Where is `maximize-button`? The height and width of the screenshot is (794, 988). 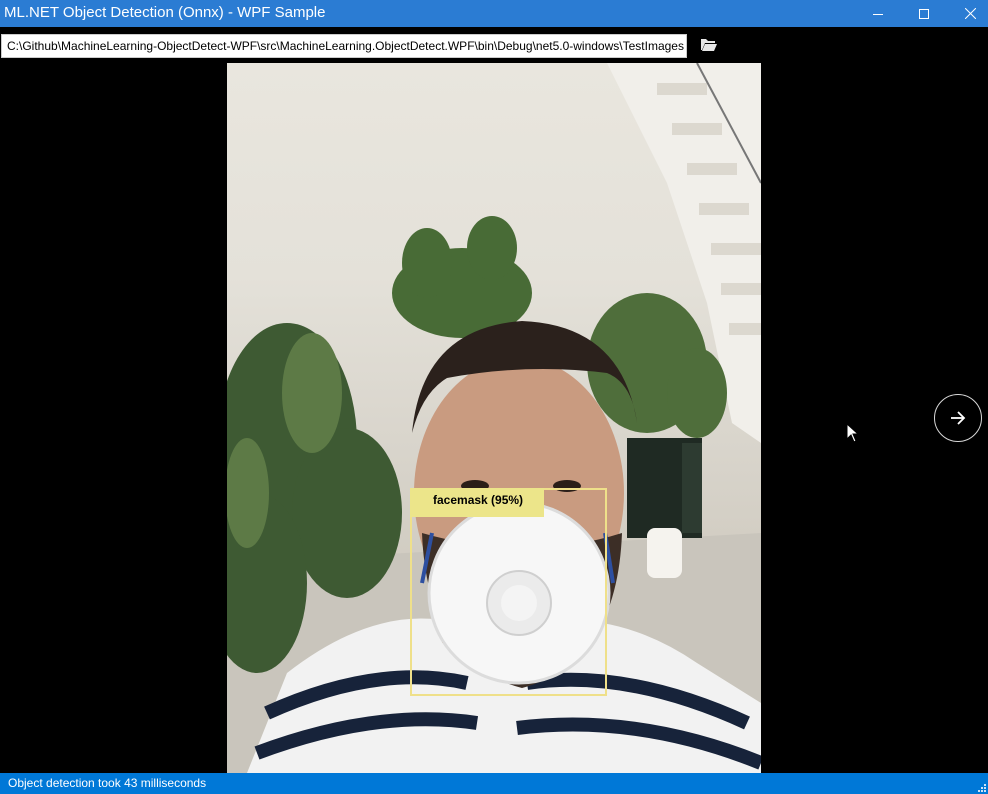 maximize-button is located at coordinates (924, 13).